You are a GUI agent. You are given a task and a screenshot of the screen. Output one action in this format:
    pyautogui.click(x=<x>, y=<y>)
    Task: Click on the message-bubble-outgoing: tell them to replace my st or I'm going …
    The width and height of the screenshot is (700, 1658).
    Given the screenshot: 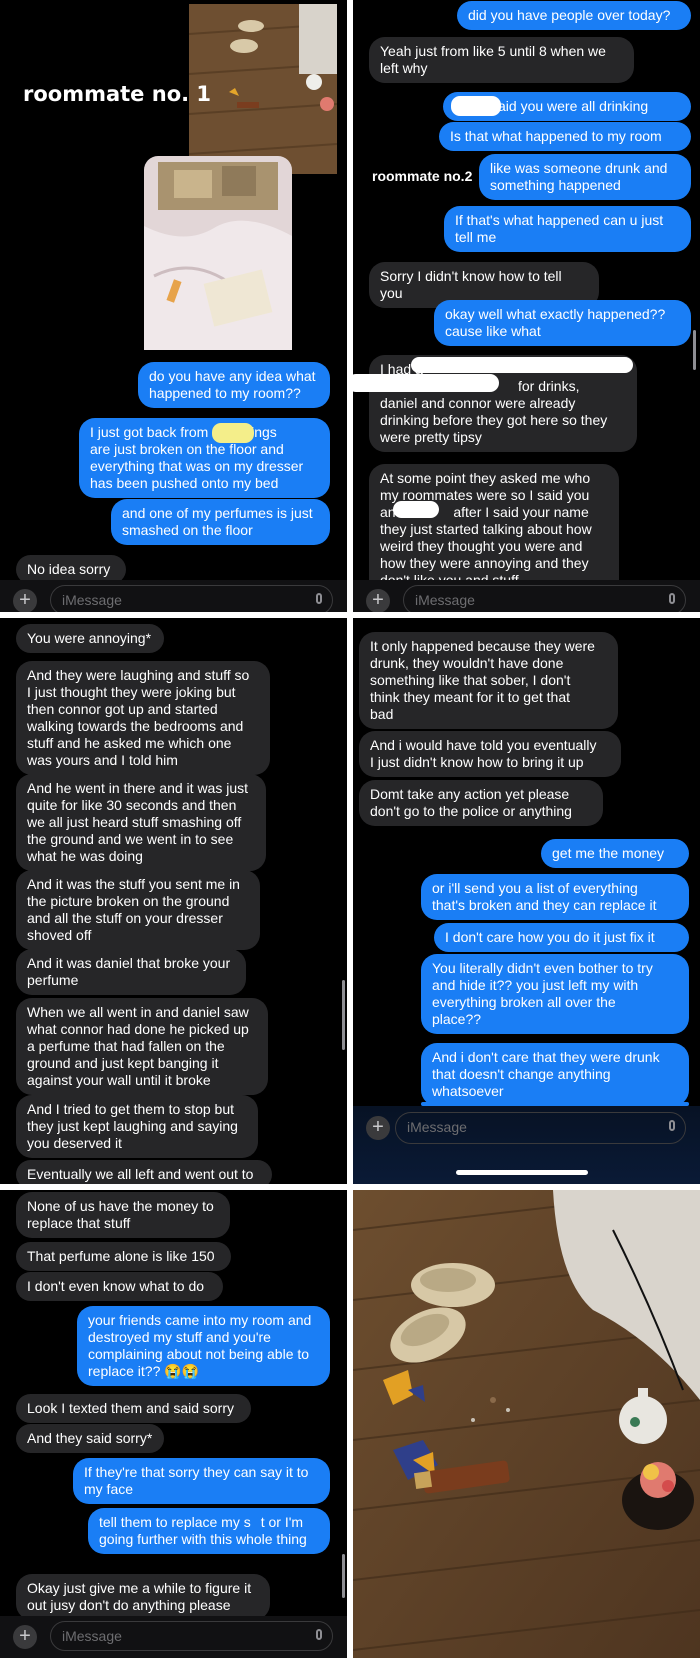 What is the action you would take?
    pyautogui.click(x=209, y=1531)
    